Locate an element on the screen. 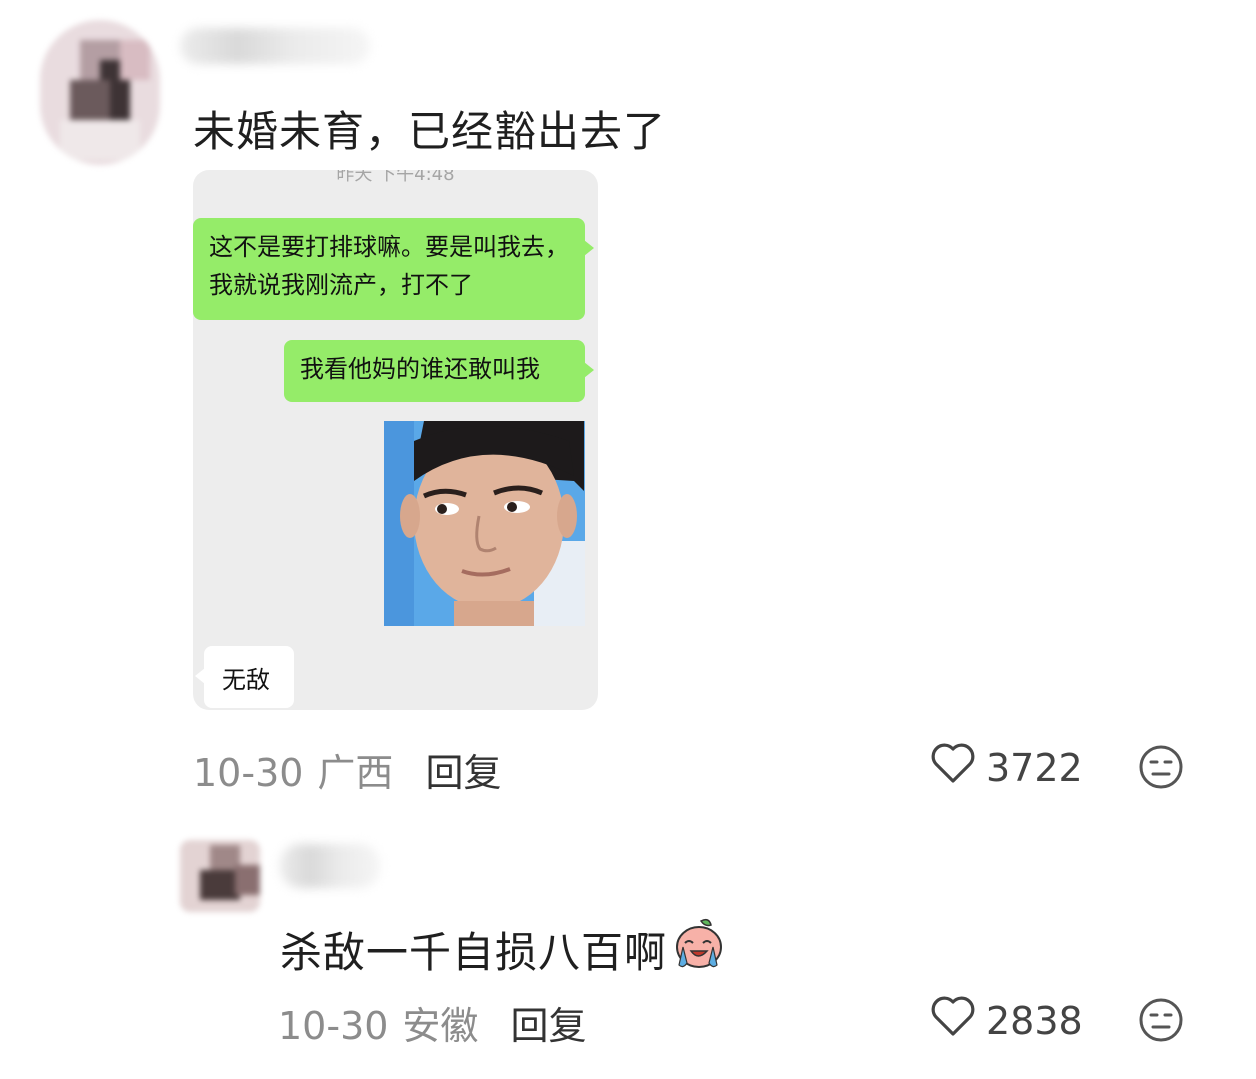 The image size is (1256, 1079). chat-message-outgoing: 这不是要打排球嘛。要是叫我去，我就说我刚流产，打不了 is located at coordinates (393, 269).